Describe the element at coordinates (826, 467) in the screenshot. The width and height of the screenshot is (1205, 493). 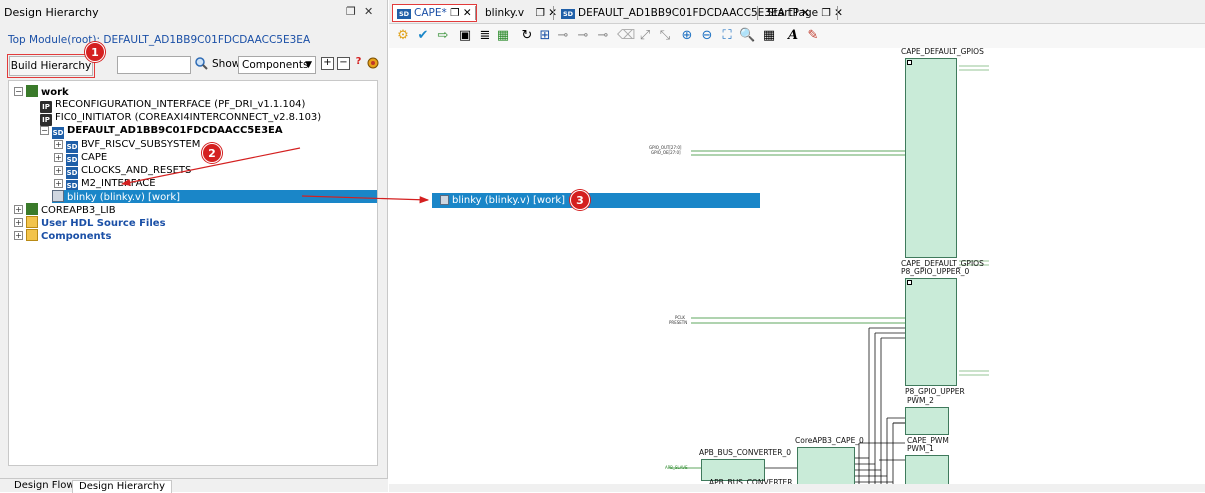
I see `coreapb3-block` at that location.